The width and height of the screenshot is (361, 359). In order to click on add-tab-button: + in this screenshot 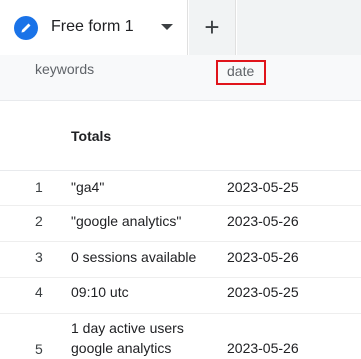, I will do `click(212, 27)`.